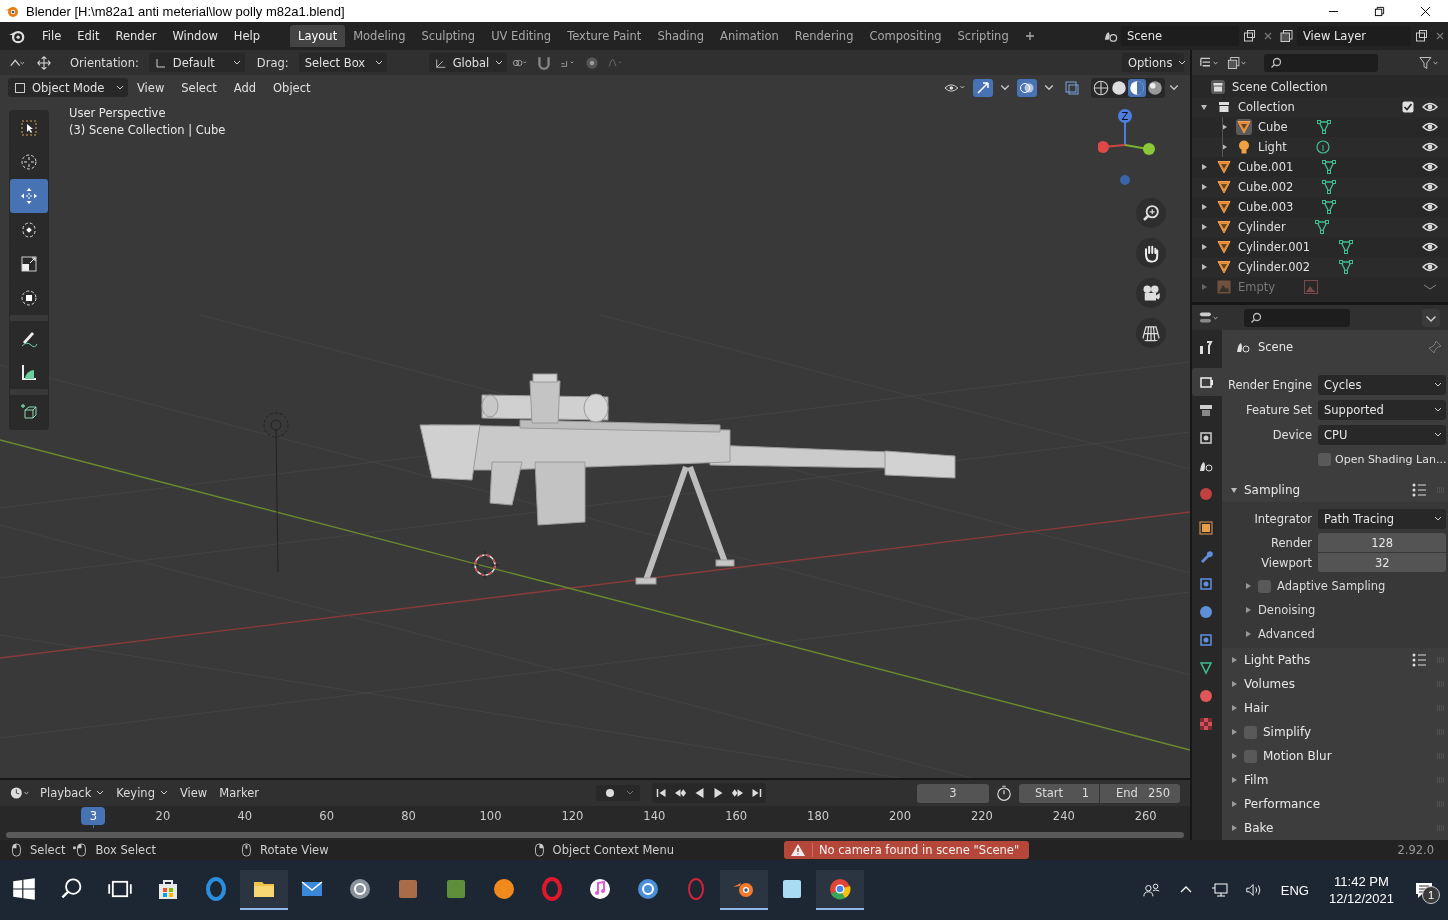 This screenshot has width=1448, height=920. I want to click on frame-number: 180, so click(818, 816).